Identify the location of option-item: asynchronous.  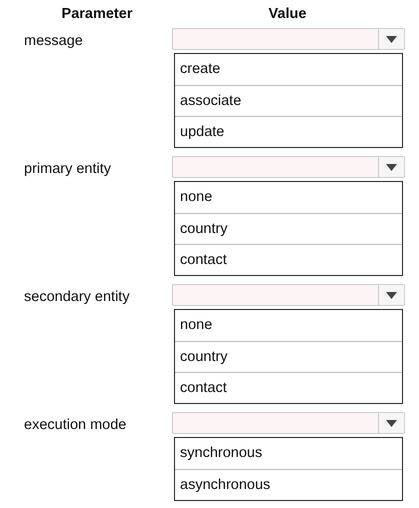
(288, 484).